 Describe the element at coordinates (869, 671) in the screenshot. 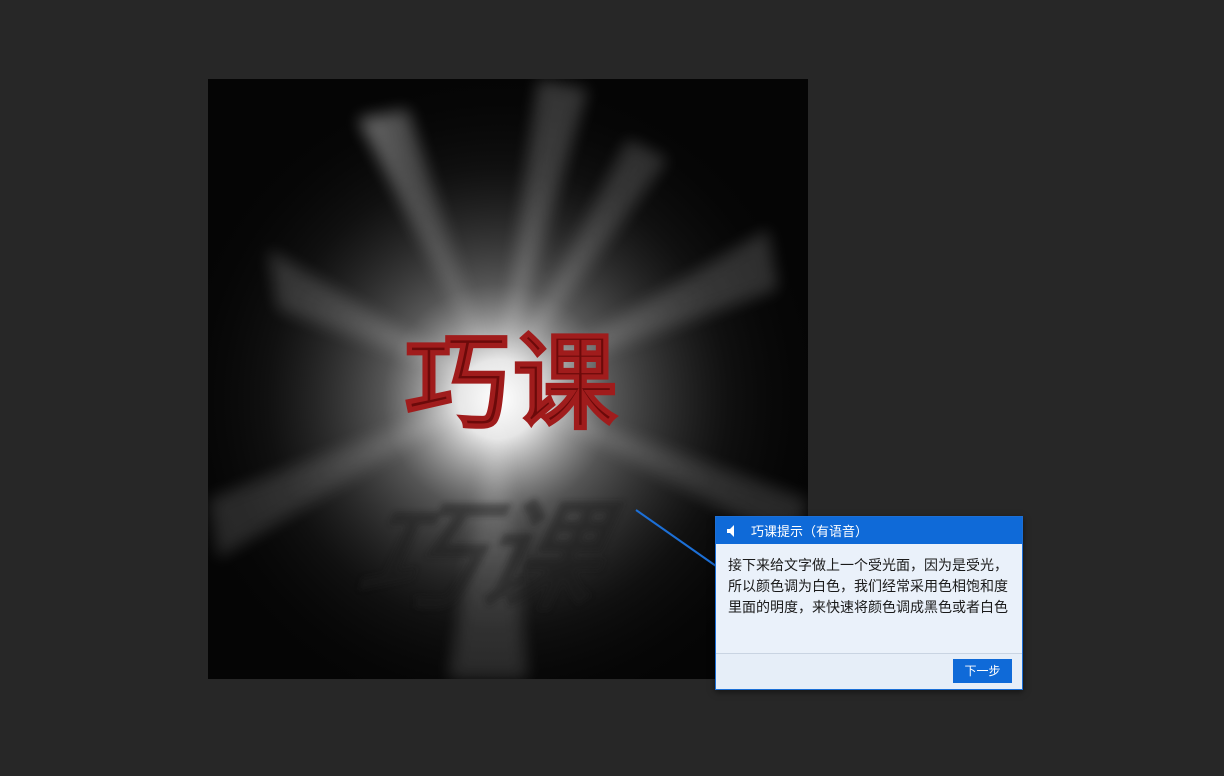

I see `tip-footer: 下一步` at that location.